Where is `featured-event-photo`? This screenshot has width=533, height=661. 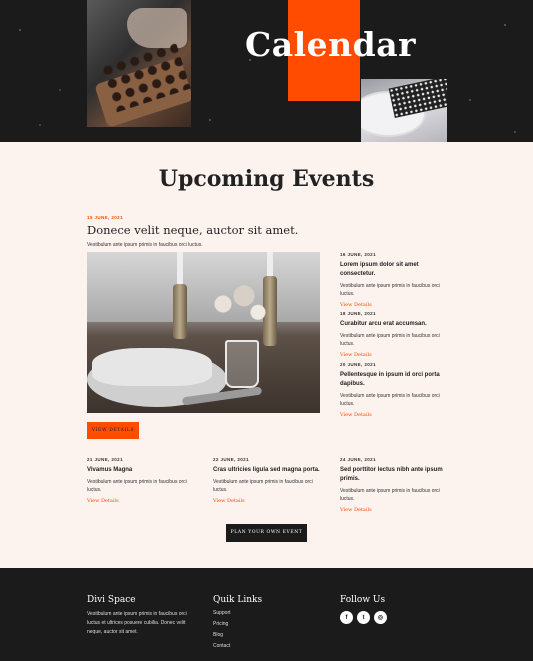 featured-event-photo is located at coordinates (203, 332).